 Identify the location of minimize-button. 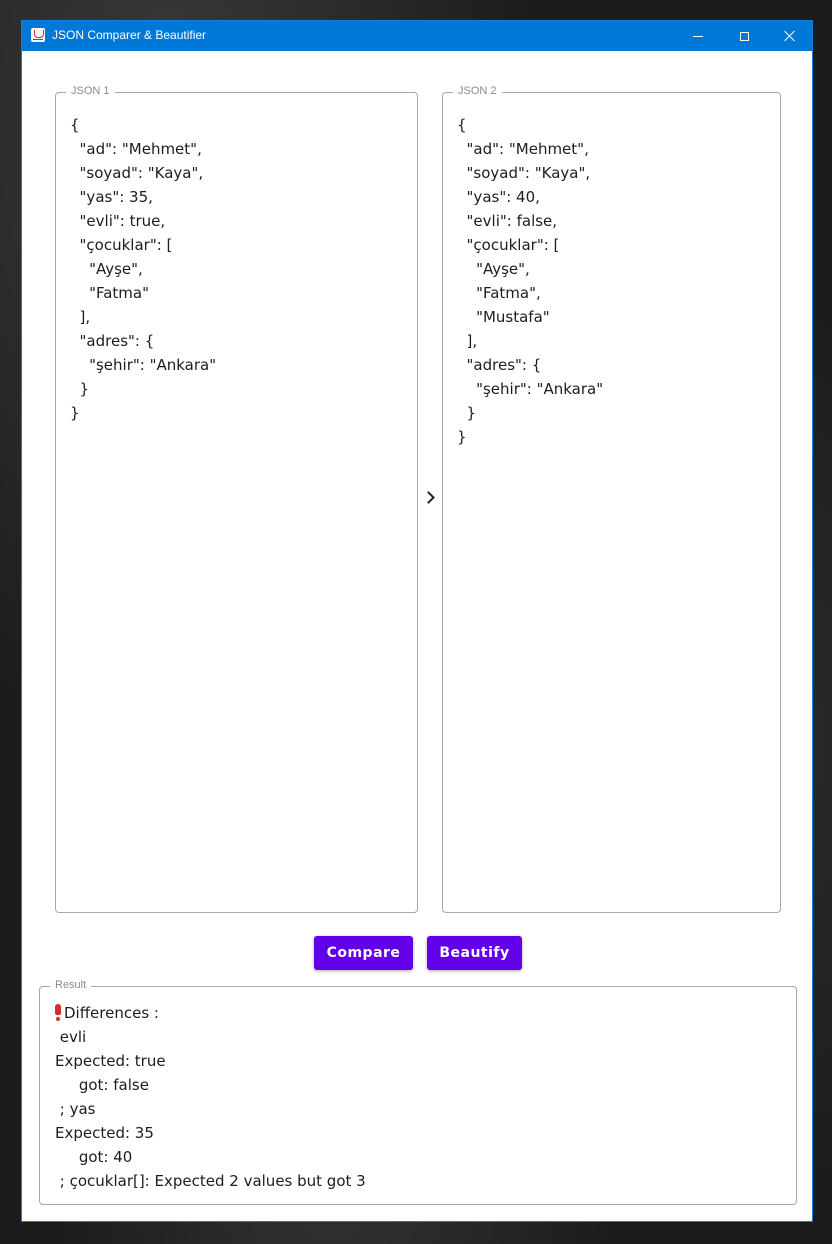
(698, 36).